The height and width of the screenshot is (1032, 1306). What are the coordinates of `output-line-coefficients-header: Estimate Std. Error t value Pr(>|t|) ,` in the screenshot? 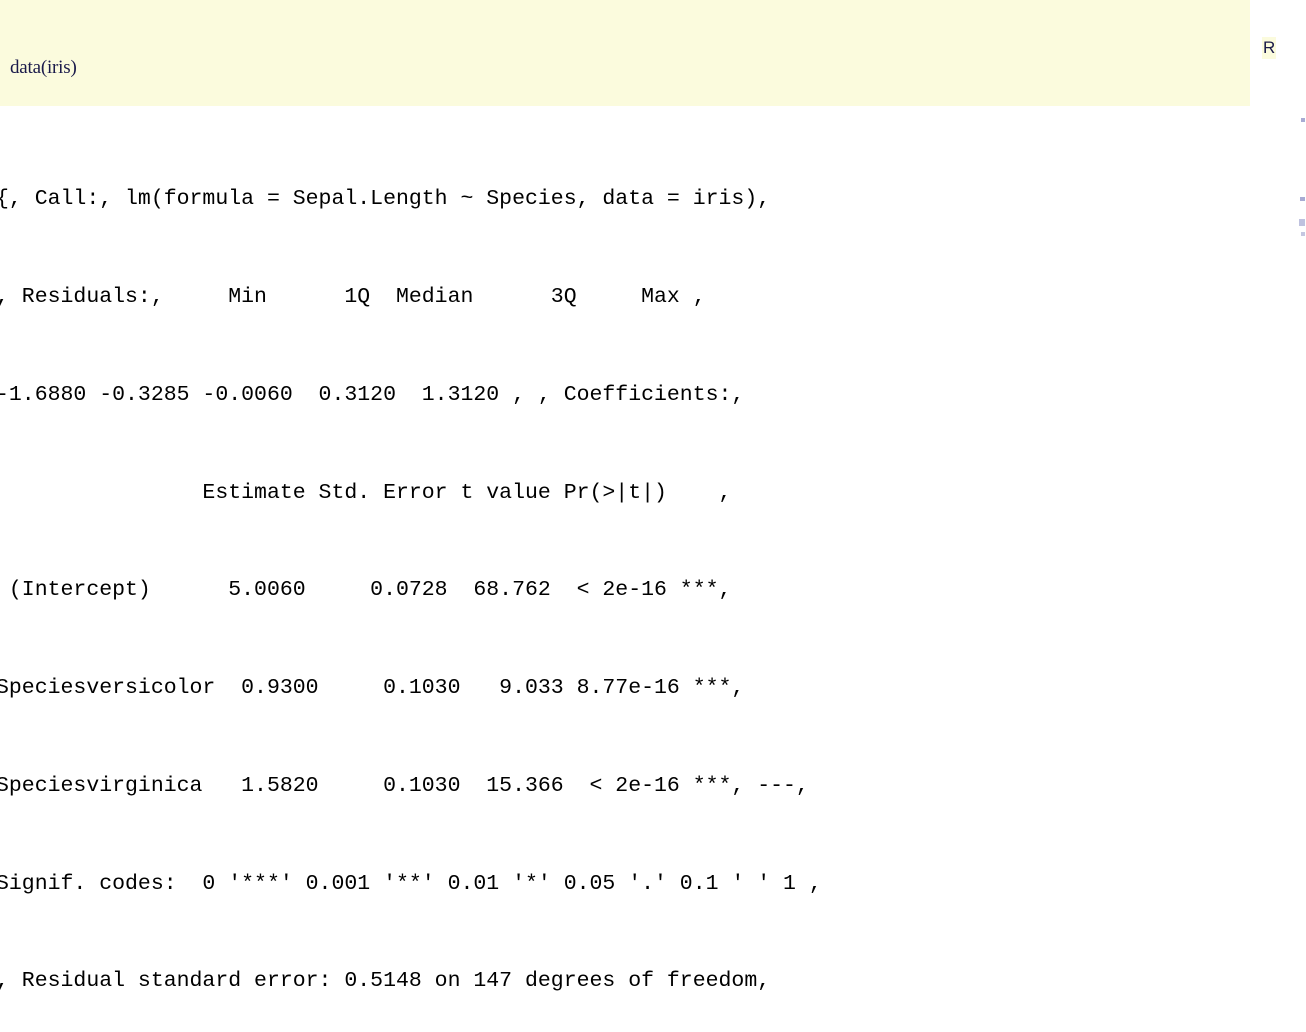 It's located at (366, 492).